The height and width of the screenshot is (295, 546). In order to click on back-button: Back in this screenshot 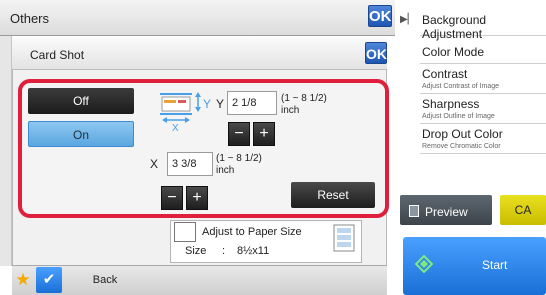, I will do `click(105, 280)`.